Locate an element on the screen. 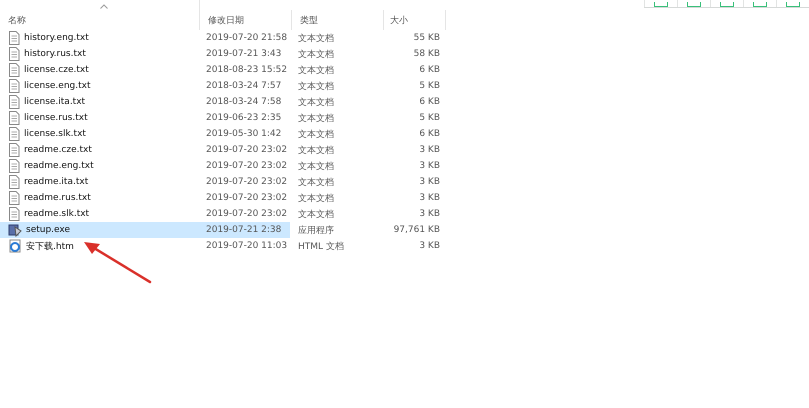  file-row: readme.ita.txt 2019-07-20 23:02 文本文档 3 KB is located at coordinates (223, 182).